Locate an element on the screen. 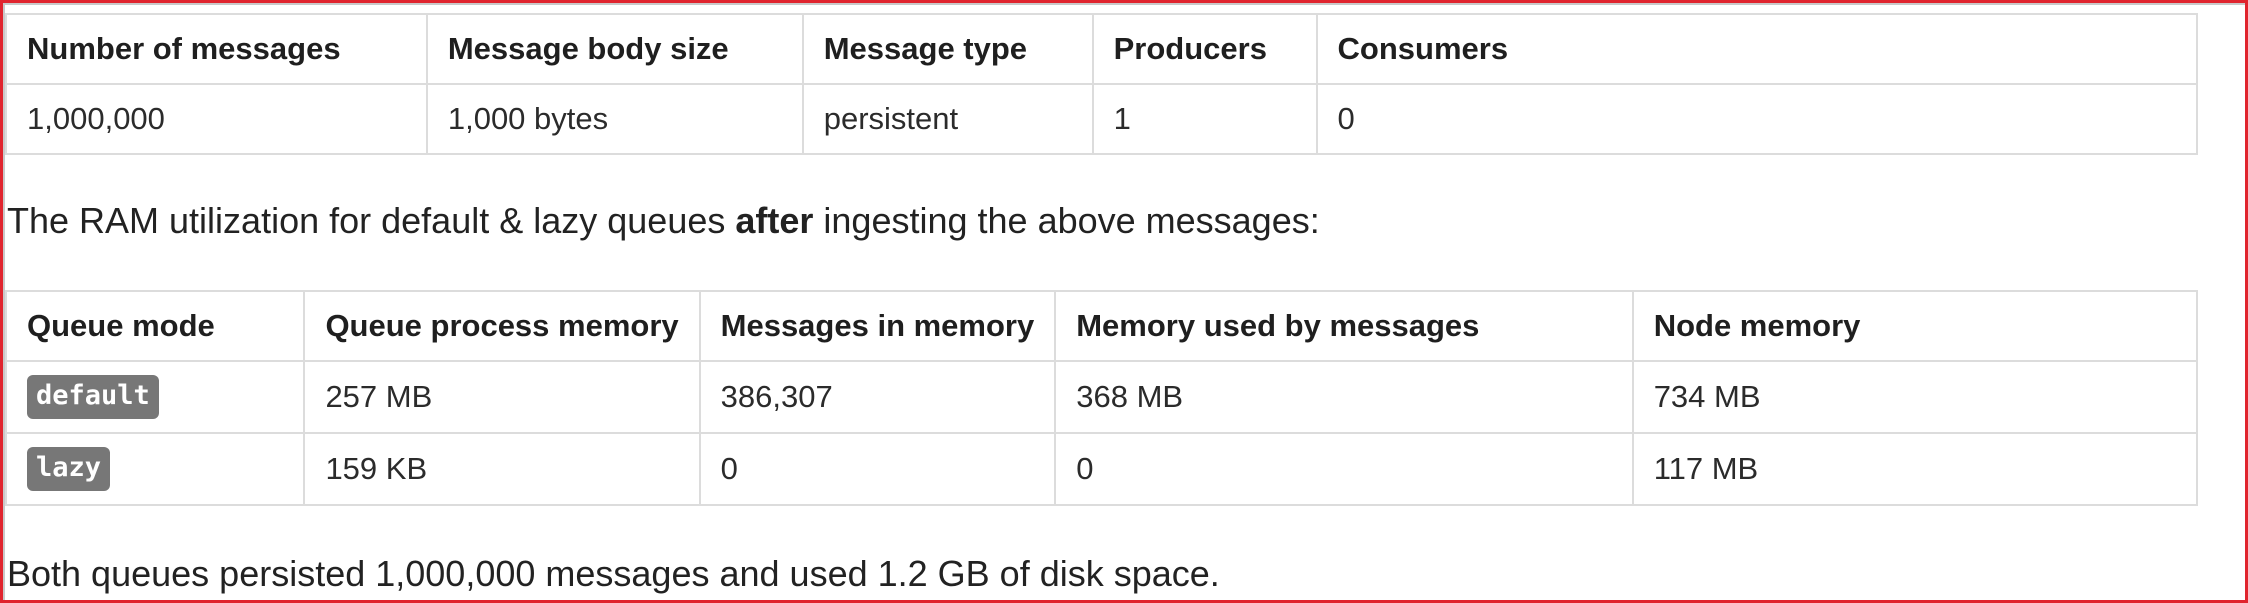  intro-text-bold: after is located at coordinates (774, 220).